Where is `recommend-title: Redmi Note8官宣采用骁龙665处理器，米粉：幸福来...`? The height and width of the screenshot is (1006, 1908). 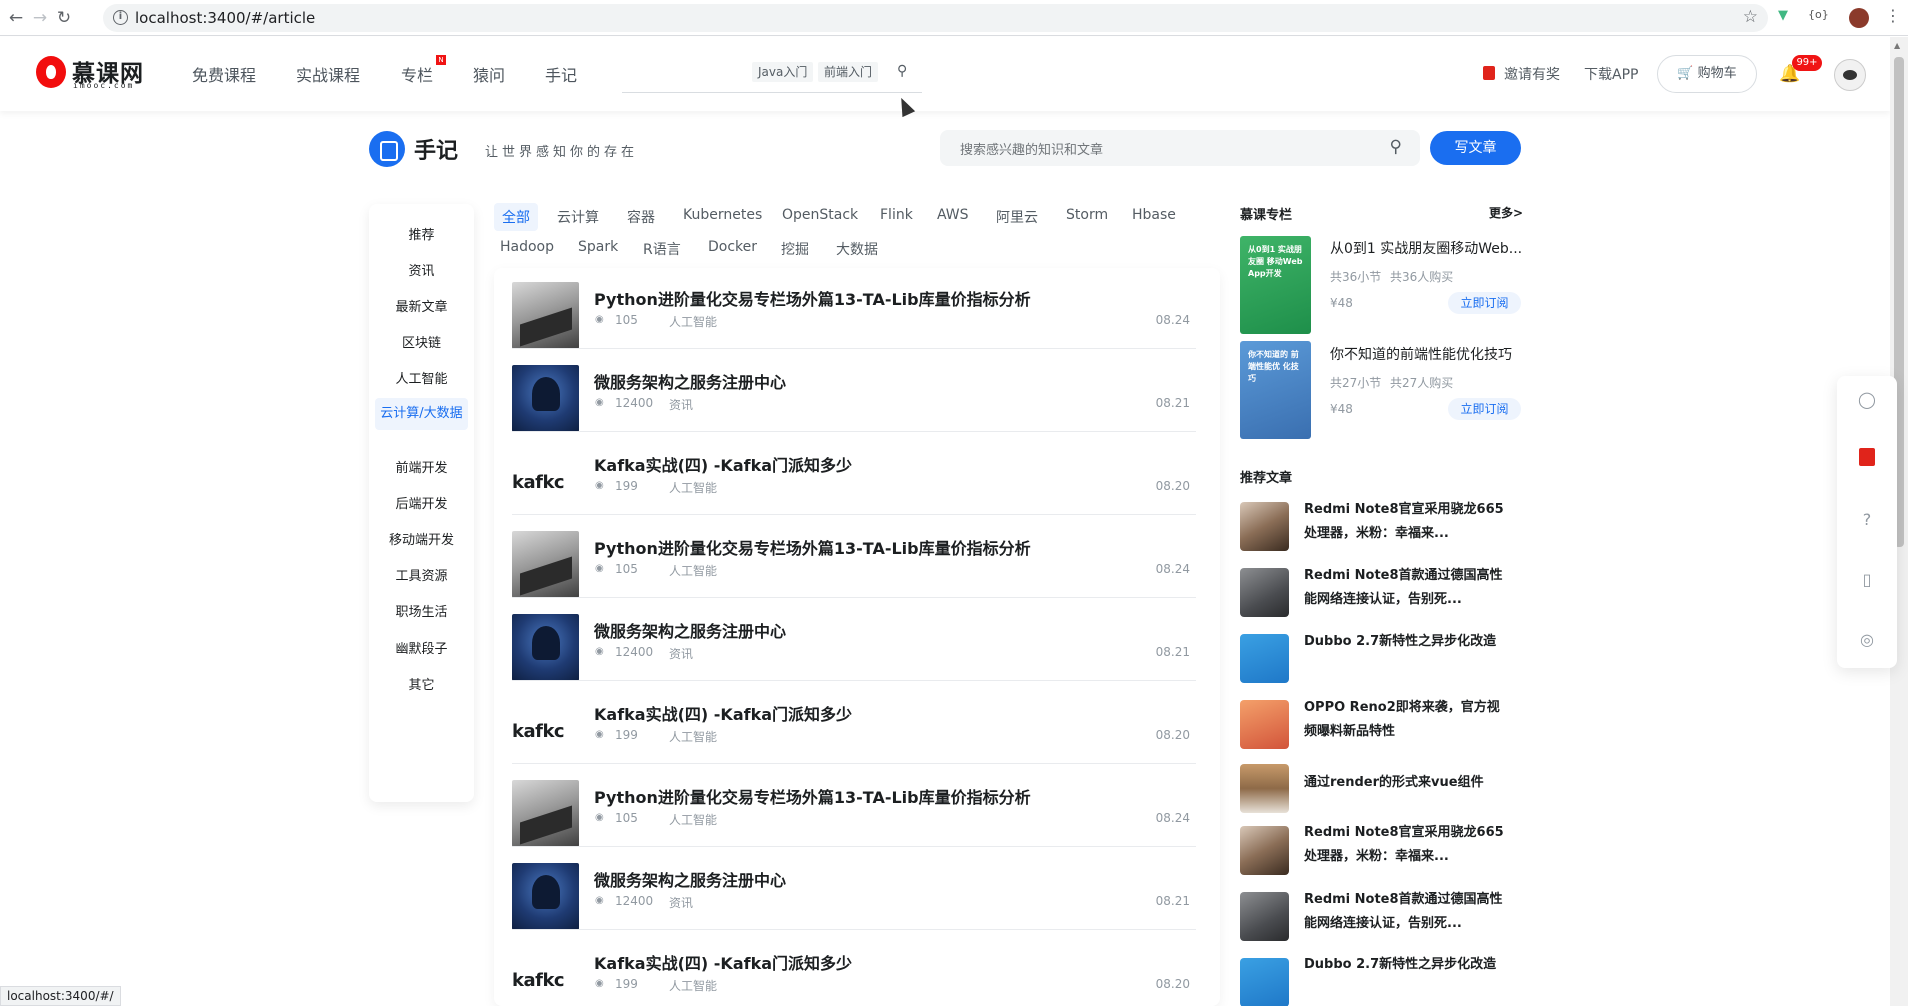
recommend-title: Redmi Note8官宣采用骁龙665处理器，米粉：幸福来... is located at coordinates (1404, 845).